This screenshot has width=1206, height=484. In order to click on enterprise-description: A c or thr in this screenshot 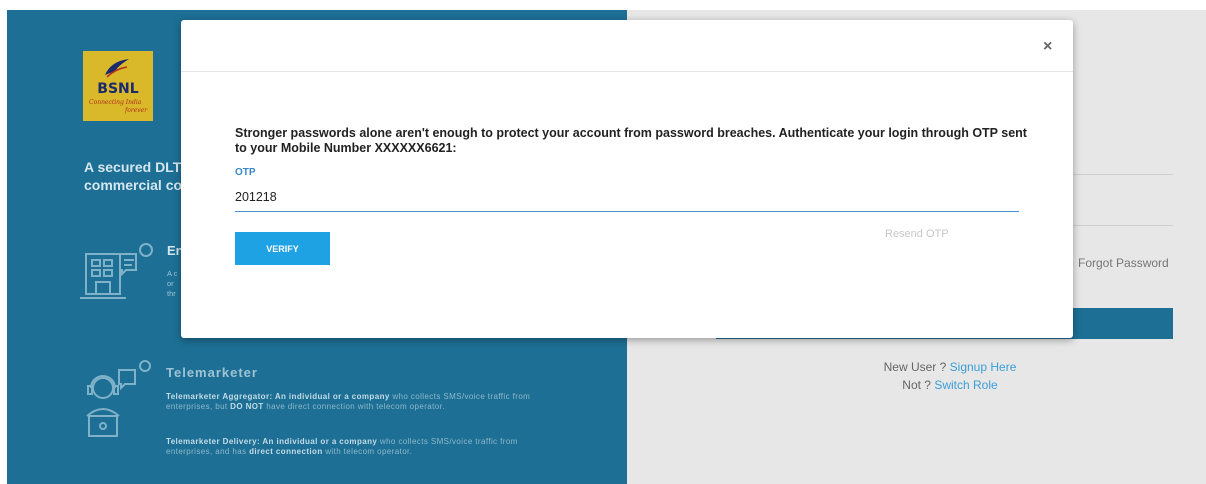, I will do `click(172, 283)`.